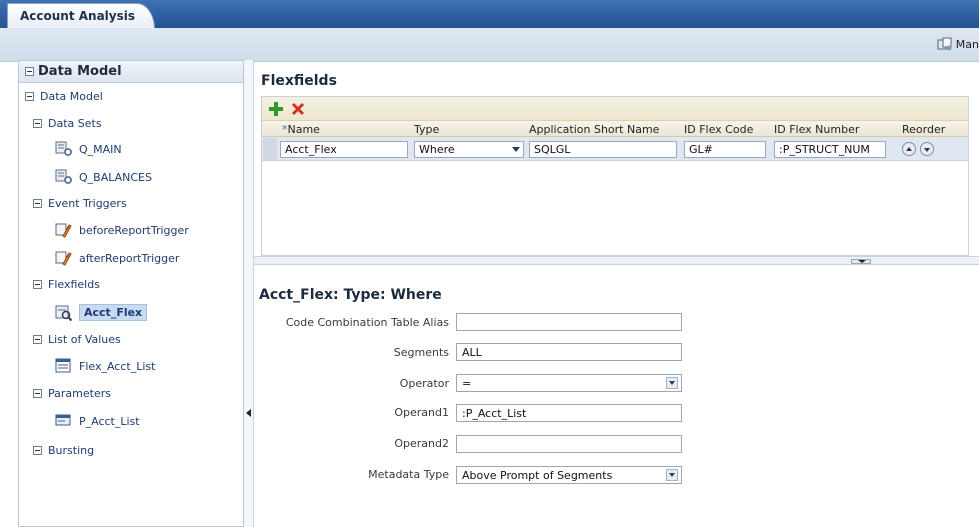  Describe the element at coordinates (923, 129) in the screenshot. I see `col-reorder-header: Reorder` at that location.